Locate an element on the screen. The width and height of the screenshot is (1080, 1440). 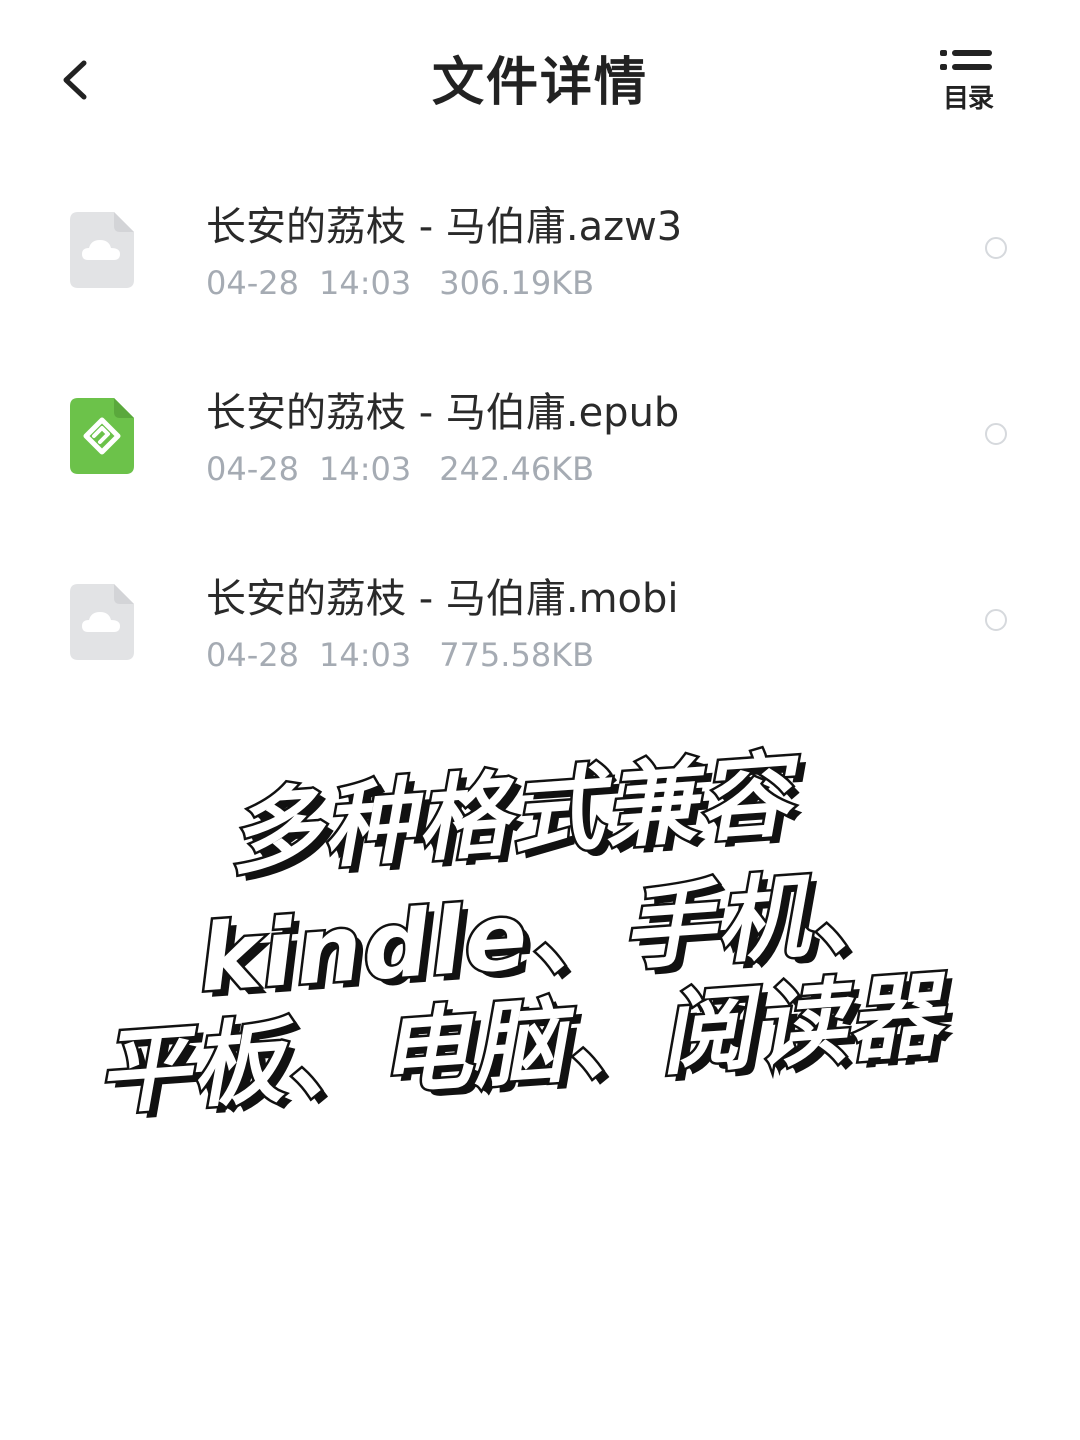
toc-button: 目录 is located at coordinates (969, 80).